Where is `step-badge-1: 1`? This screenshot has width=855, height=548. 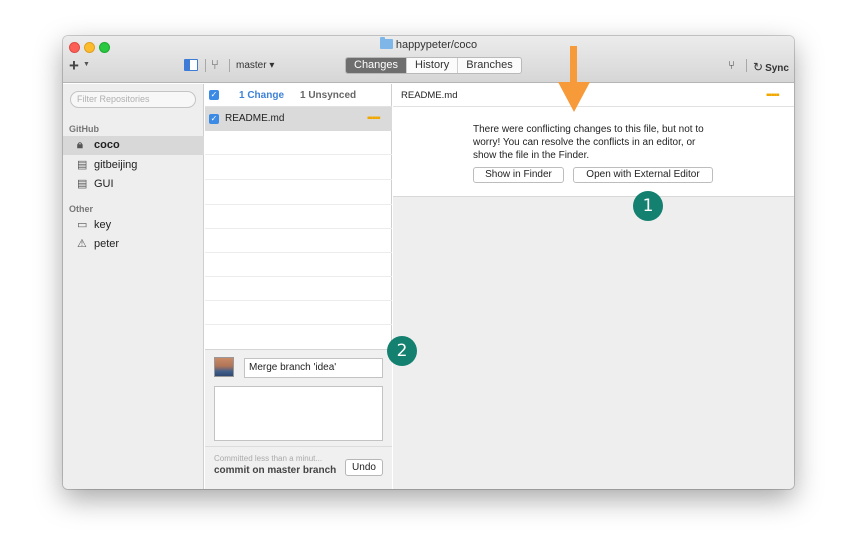
step-badge-1: 1 is located at coordinates (648, 206).